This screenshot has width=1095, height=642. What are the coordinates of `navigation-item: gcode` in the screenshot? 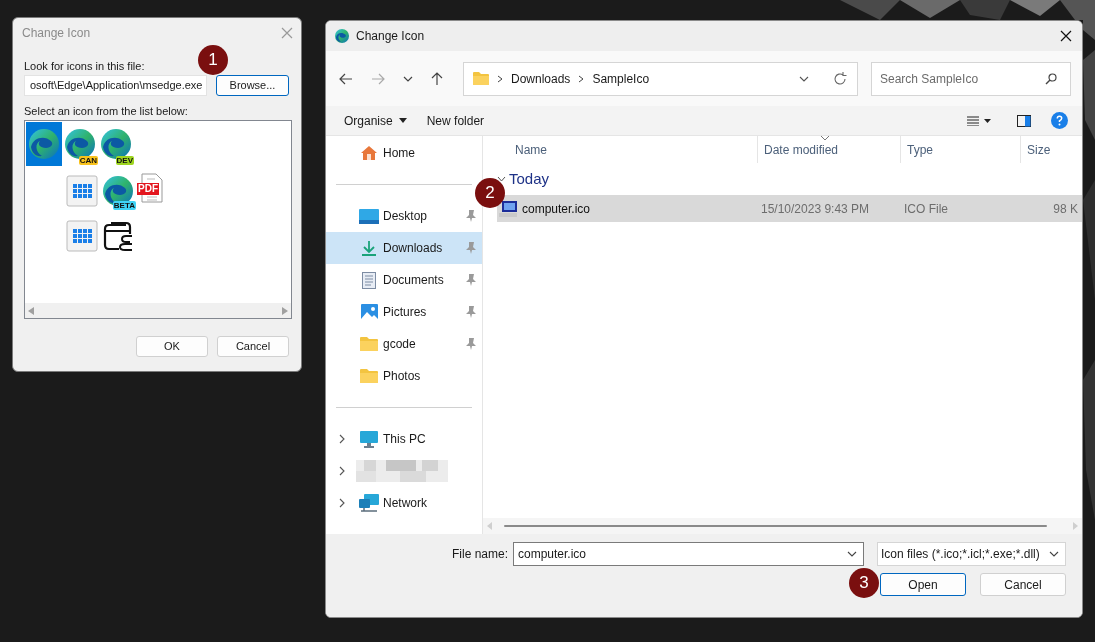 It's located at (404, 344).